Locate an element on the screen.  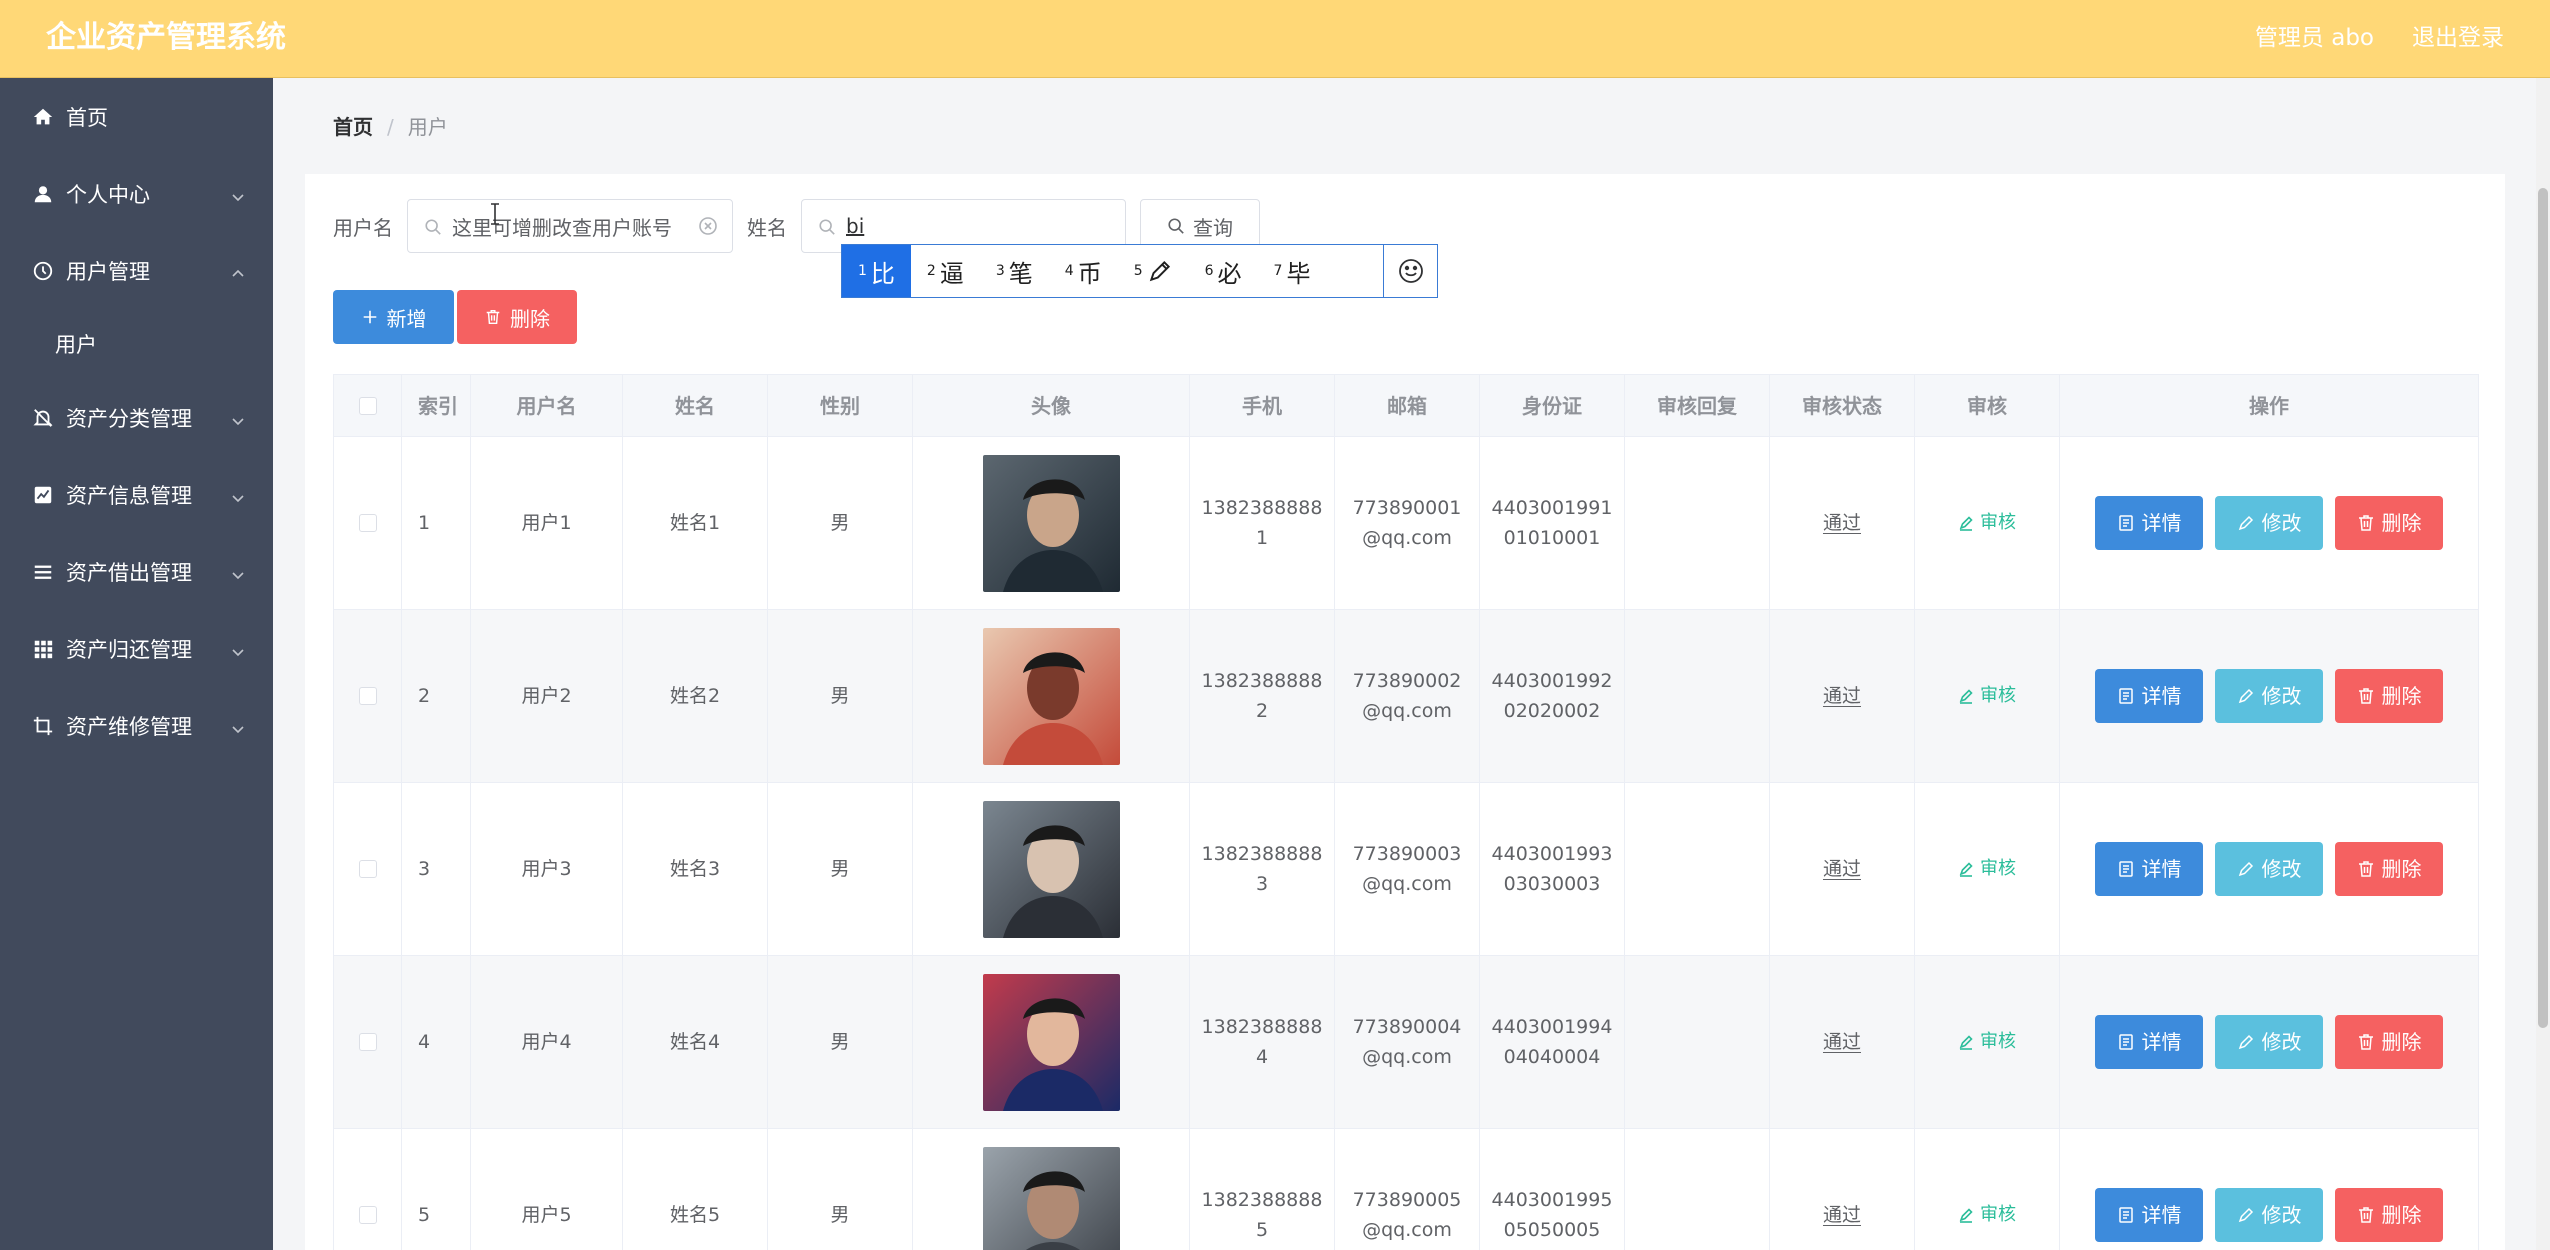
ime-candidate: 6必 is located at coordinates (1223, 271).